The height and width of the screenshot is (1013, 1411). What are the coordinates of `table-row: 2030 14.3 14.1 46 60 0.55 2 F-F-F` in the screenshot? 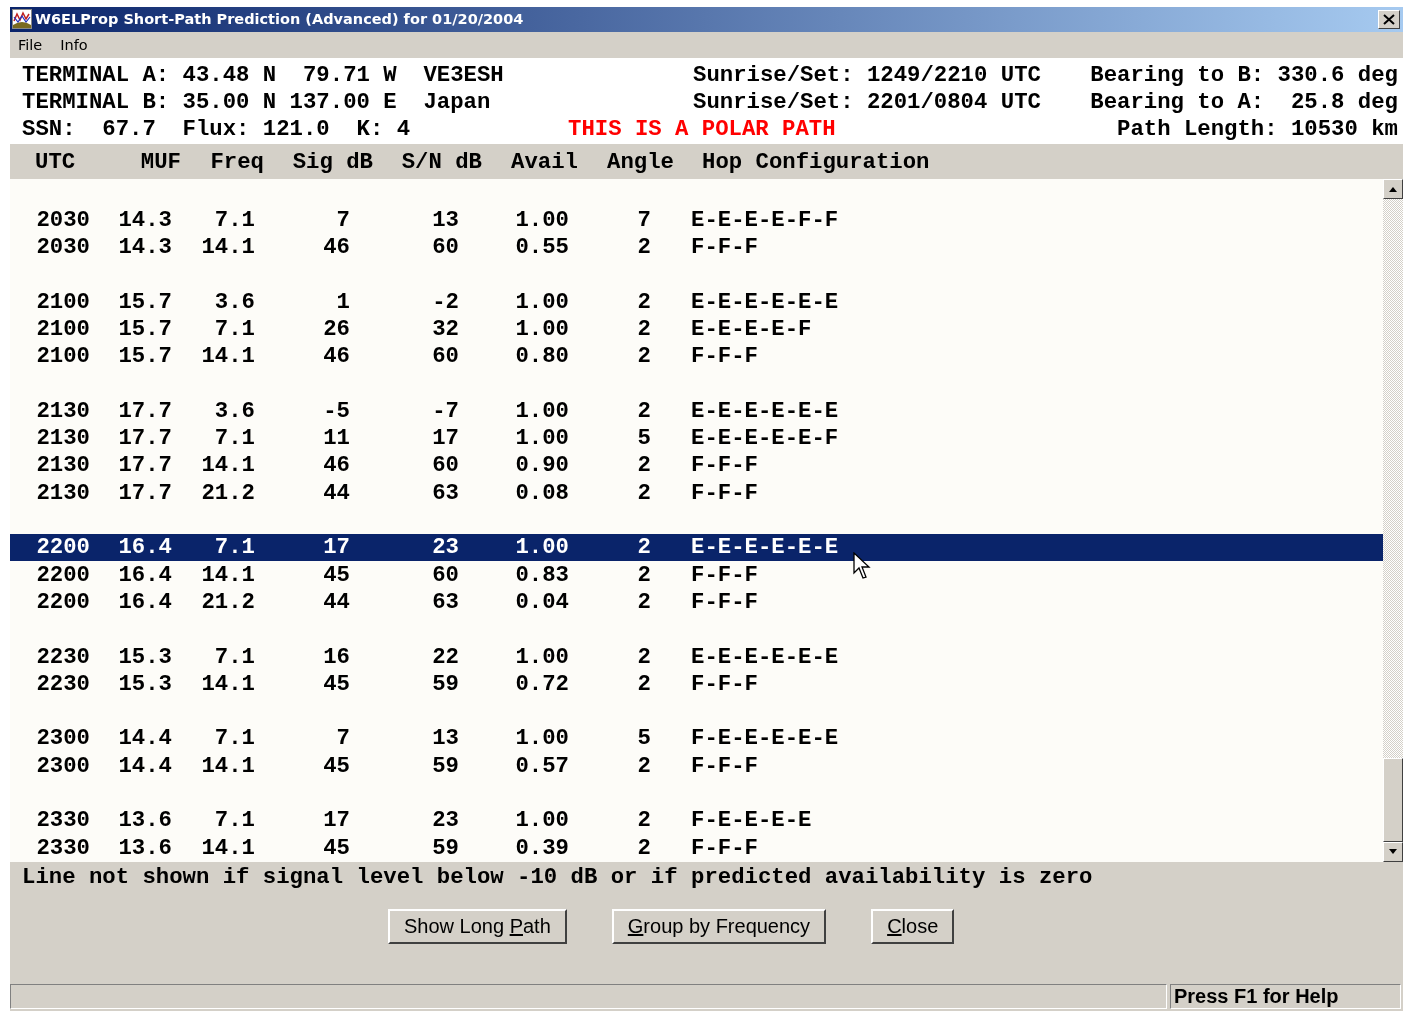 It's located at (696, 247).